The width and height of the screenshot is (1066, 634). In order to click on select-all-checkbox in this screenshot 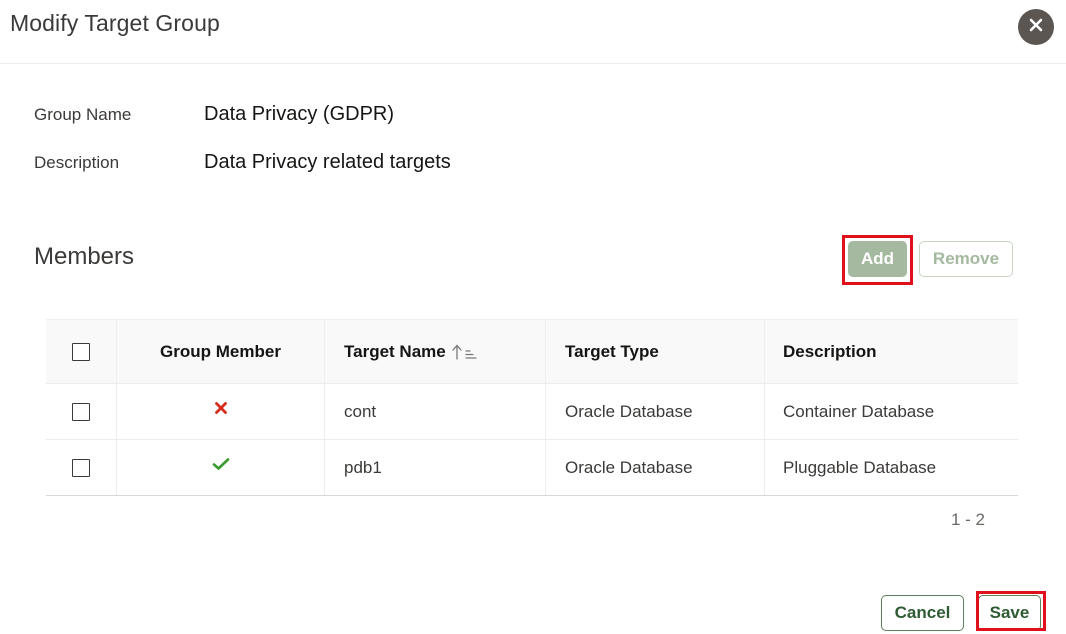, I will do `click(81, 351)`.